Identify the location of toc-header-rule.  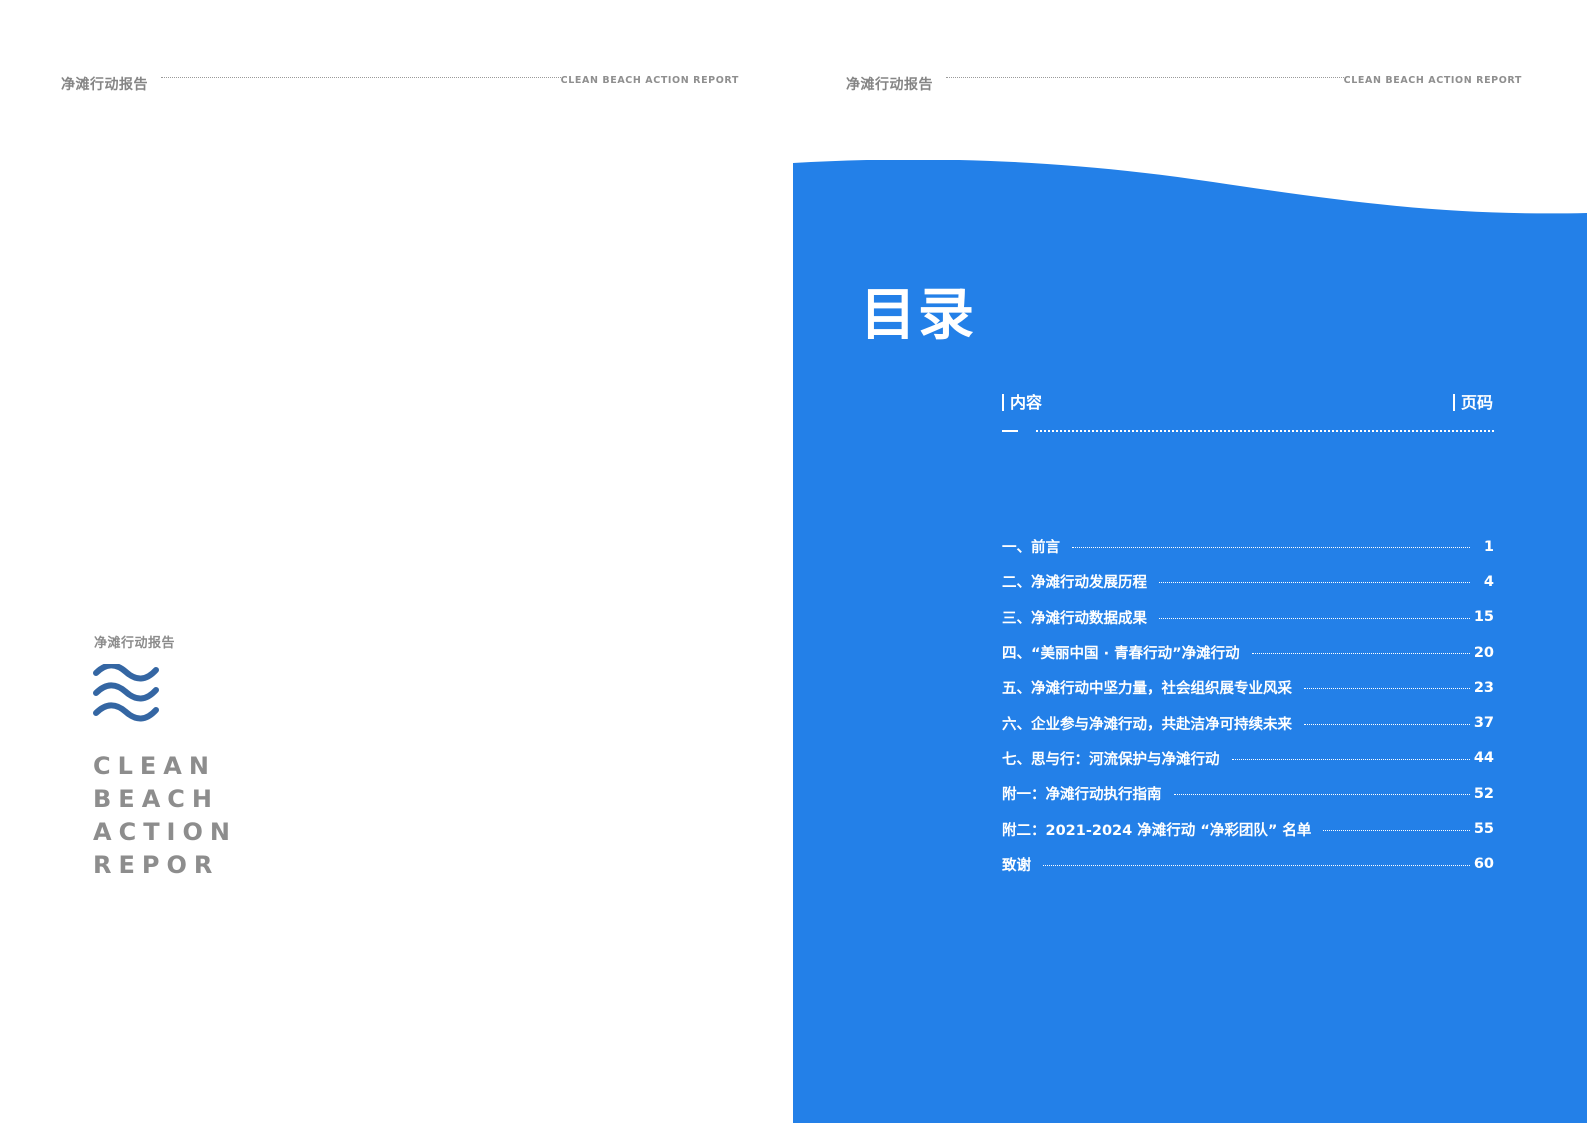
(1248, 431).